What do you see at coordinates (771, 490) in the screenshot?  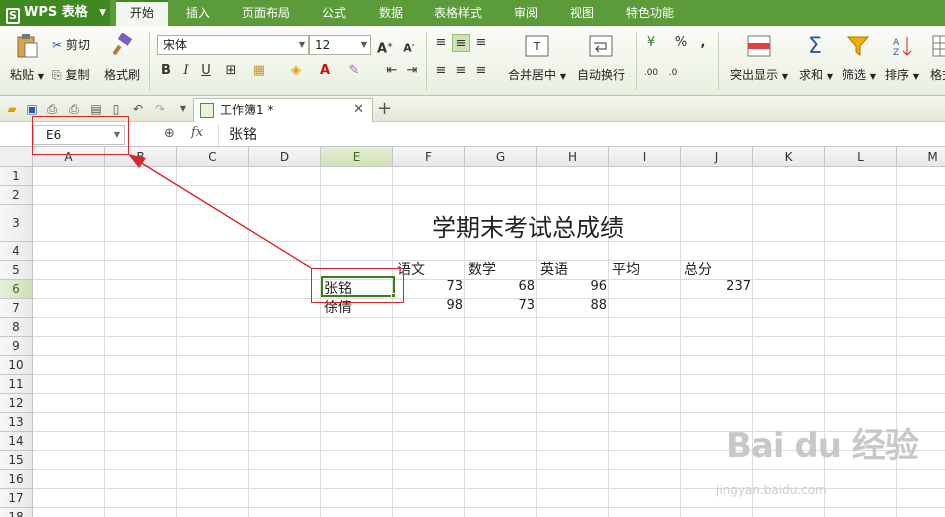 I see `baidu-watermark-url: jingyan.baidu.com` at bounding box center [771, 490].